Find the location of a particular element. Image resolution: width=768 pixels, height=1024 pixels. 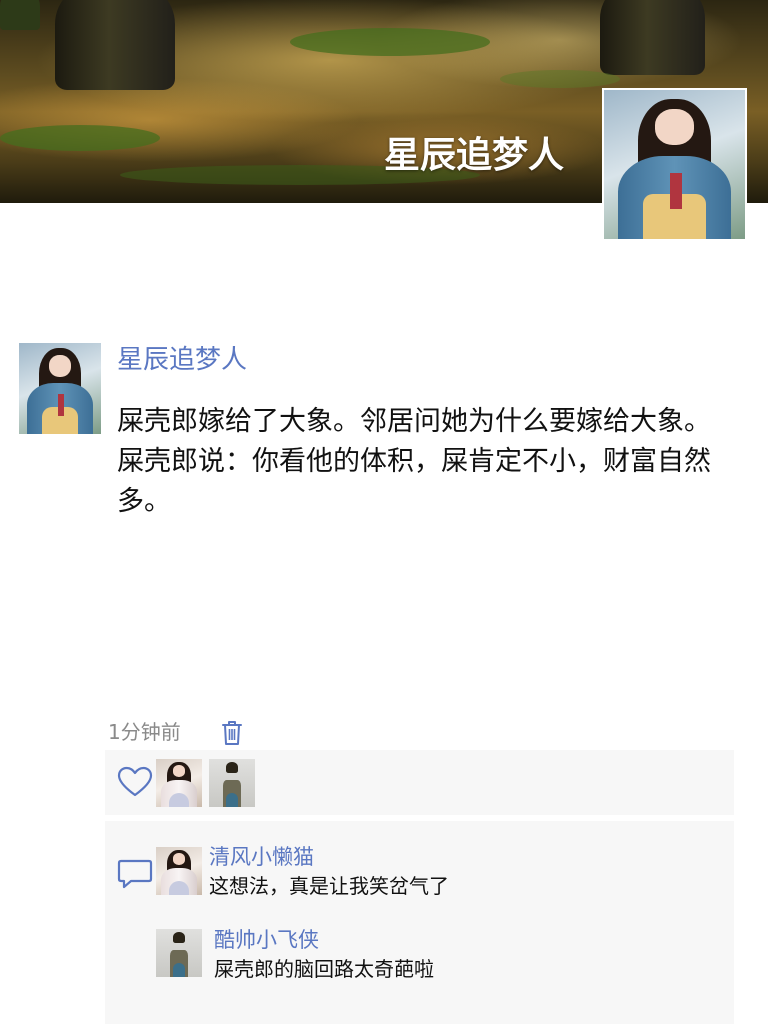

comment-bubble-icon is located at coordinates (135, 874).